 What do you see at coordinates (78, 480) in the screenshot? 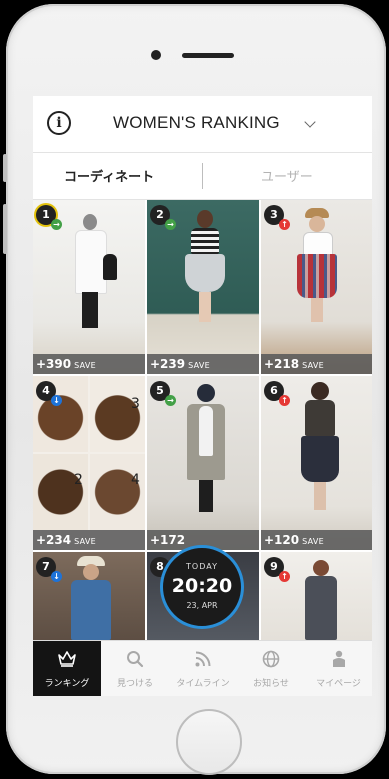
I see `collage-number: 2` at bounding box center [78, 480].